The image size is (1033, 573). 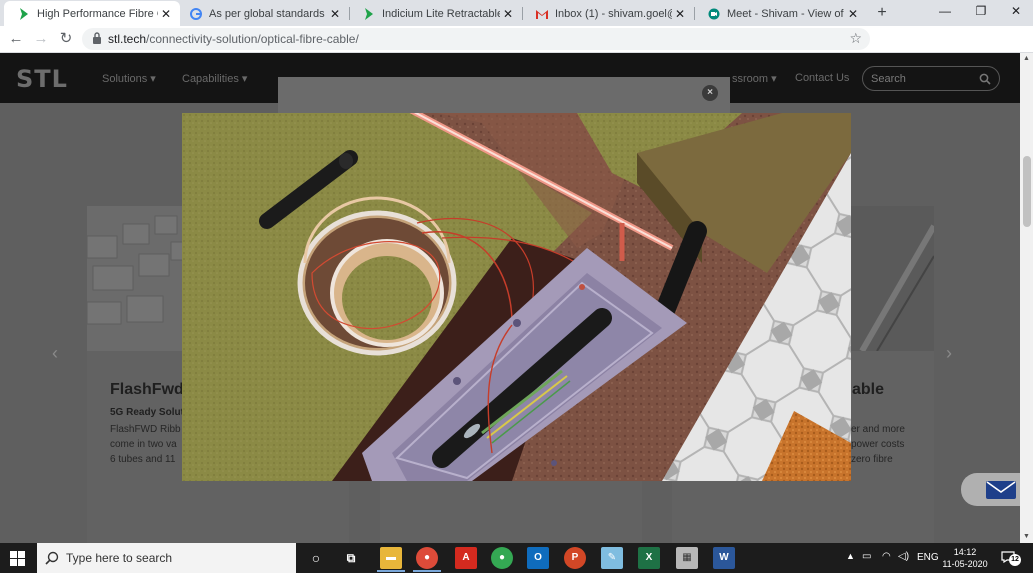 What do you see at coordinates (391, 558) in the screenshot?
I see `file-explorer-icon: ▬` at bounding box center [391, 558].